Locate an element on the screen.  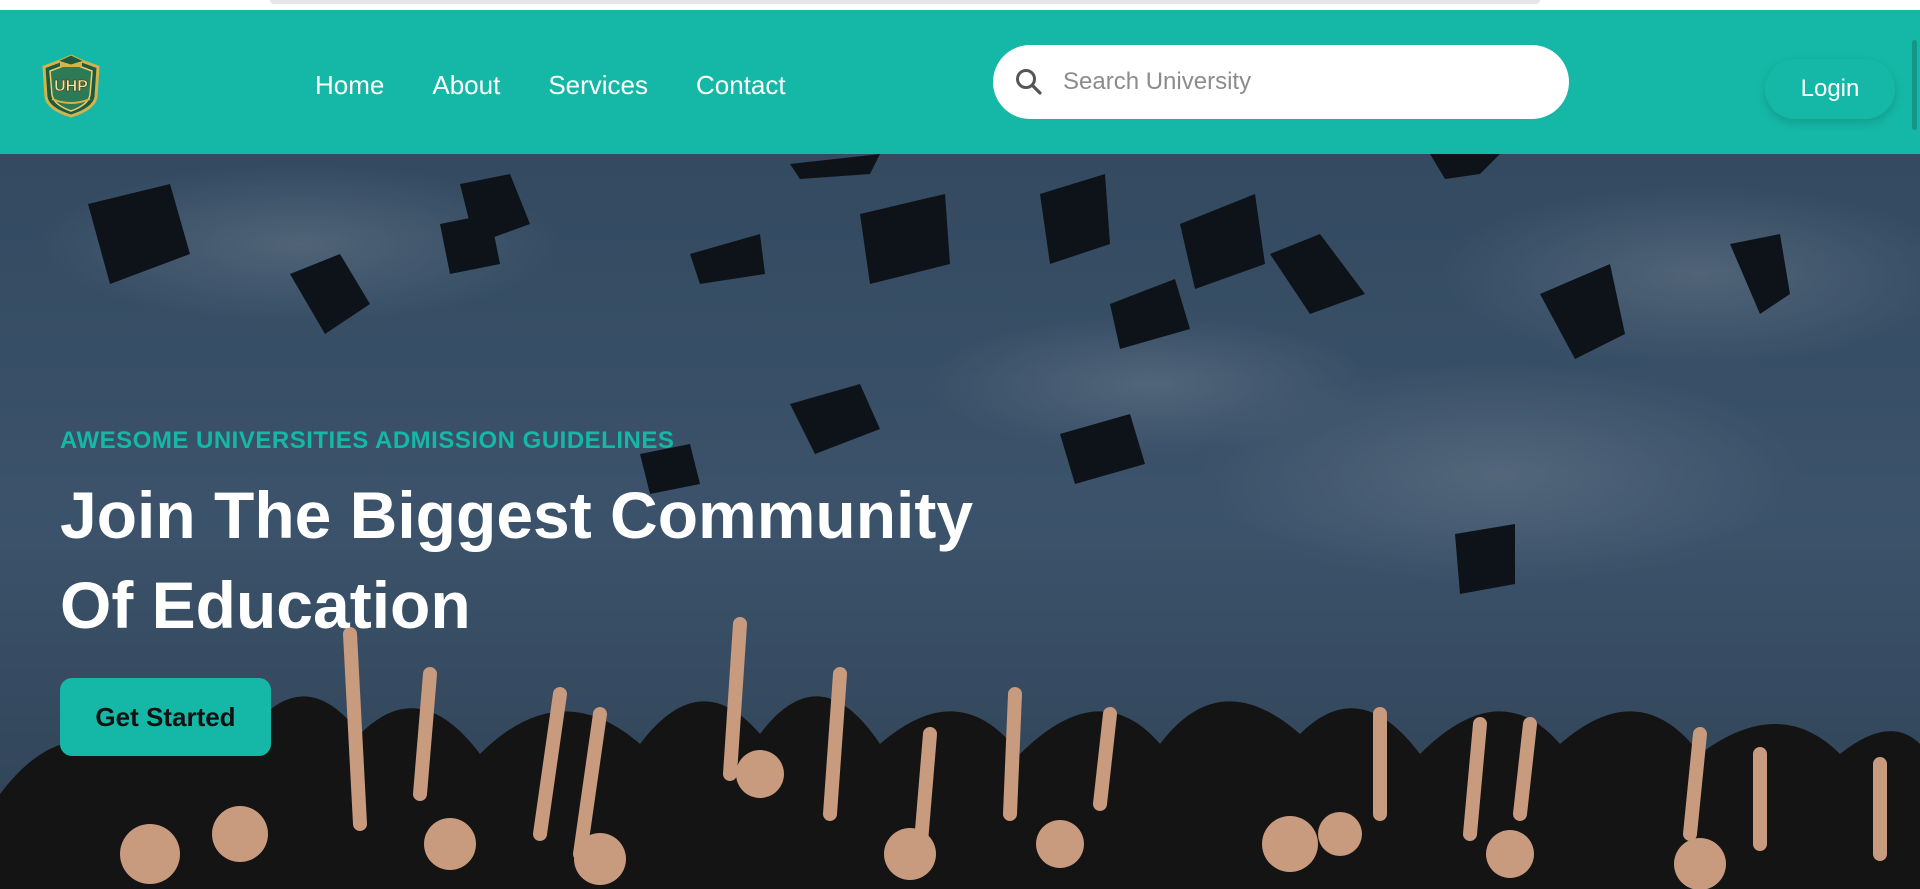
logo-lettering: UHP is located at coordinates (71, 86).